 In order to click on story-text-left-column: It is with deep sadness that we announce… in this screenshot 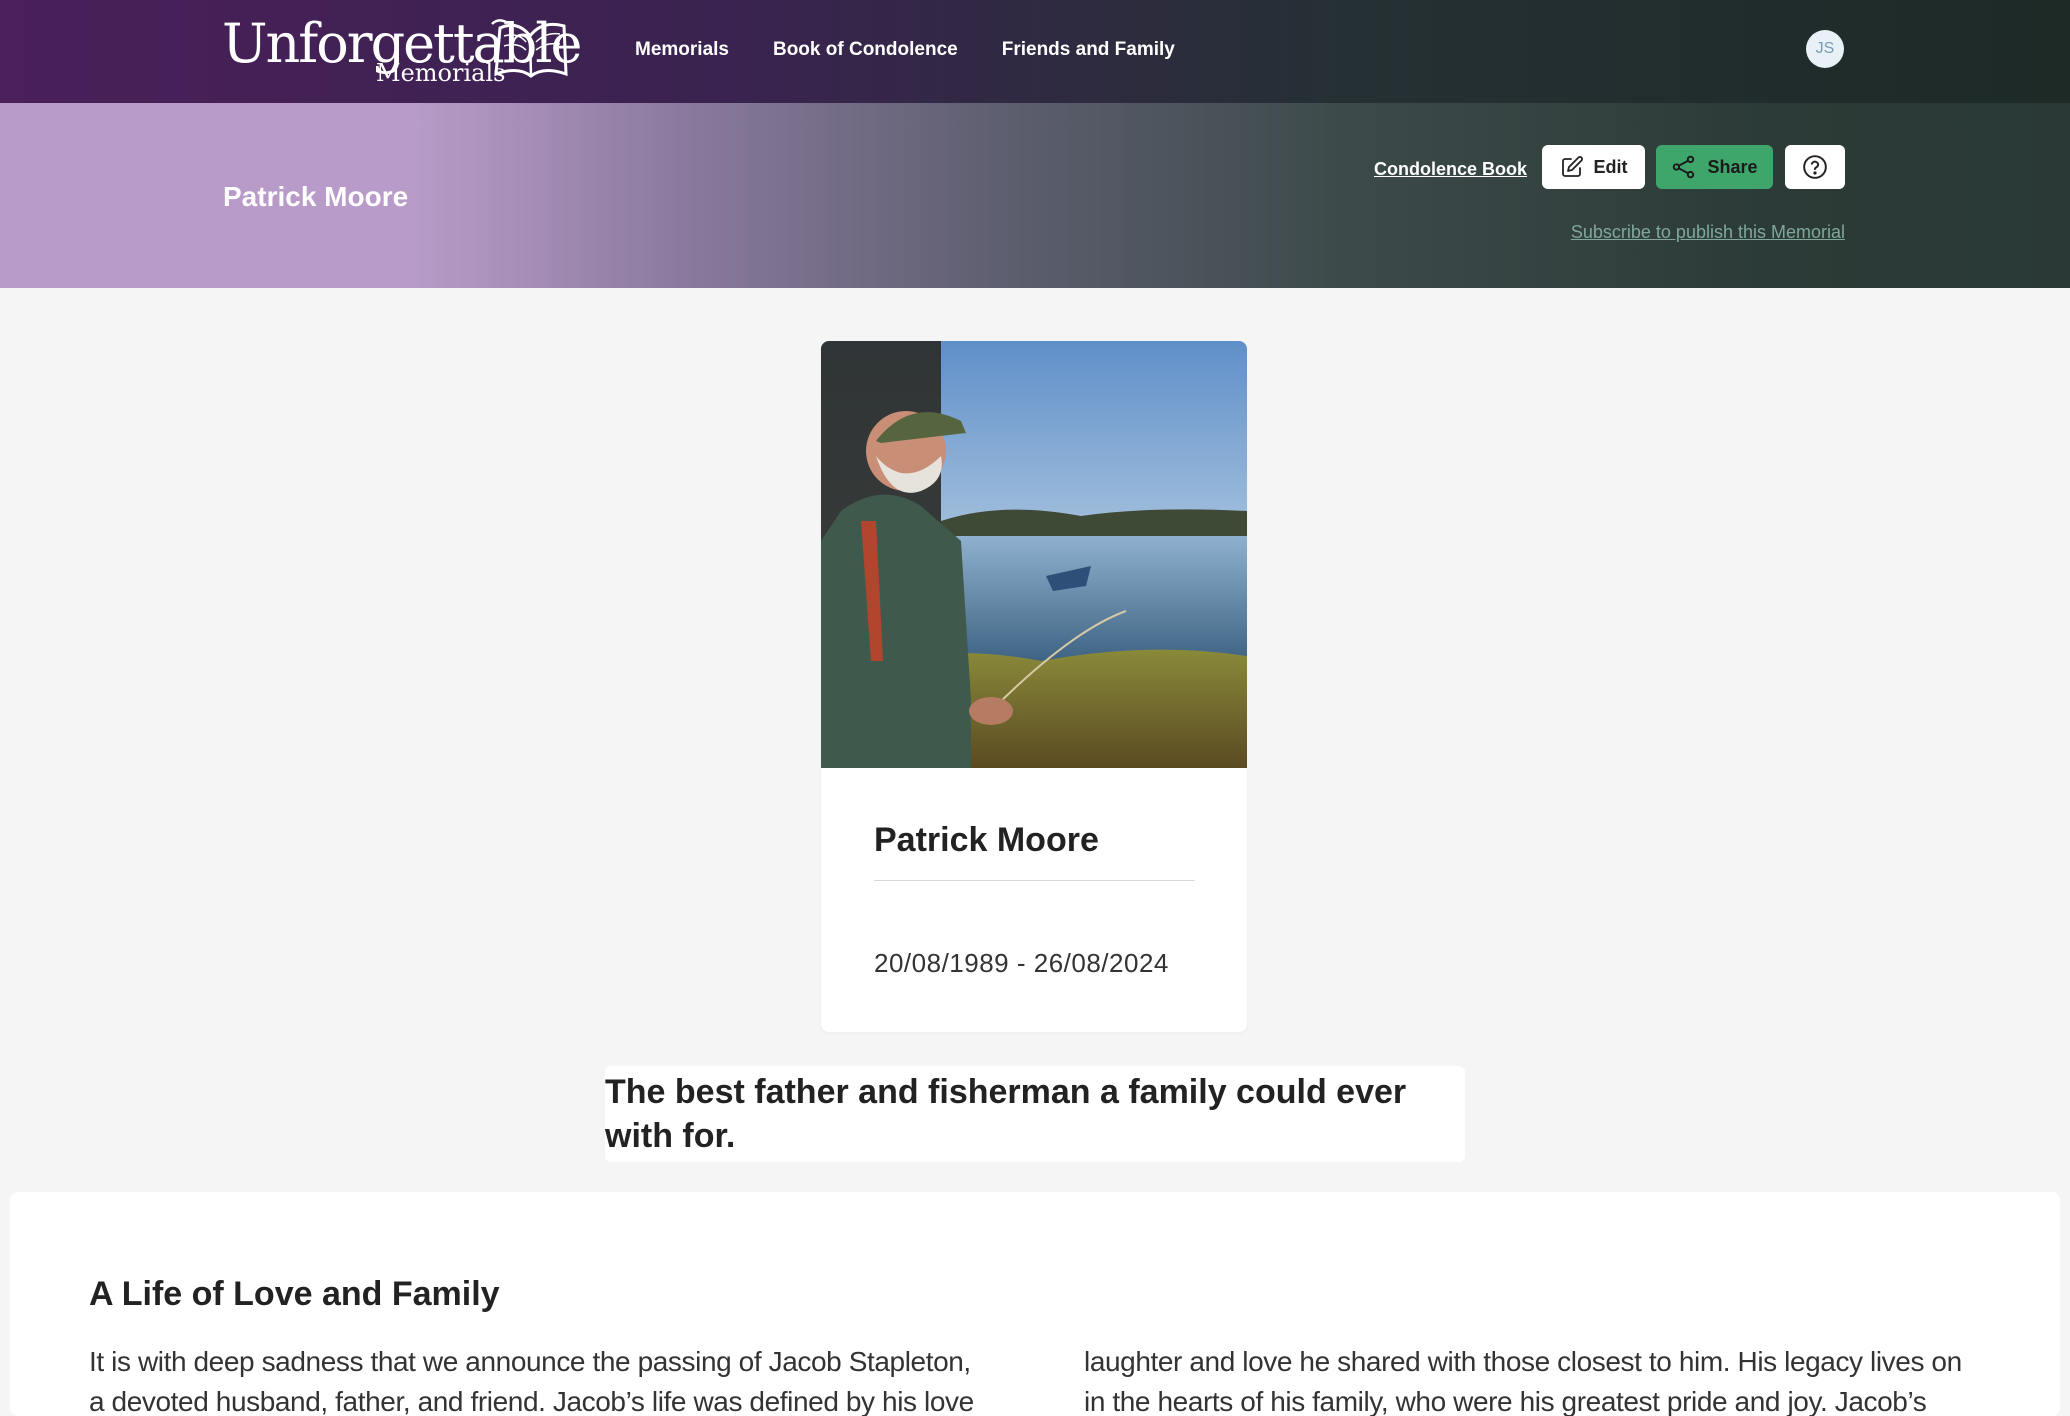, I will do `click(531, 1381)`.